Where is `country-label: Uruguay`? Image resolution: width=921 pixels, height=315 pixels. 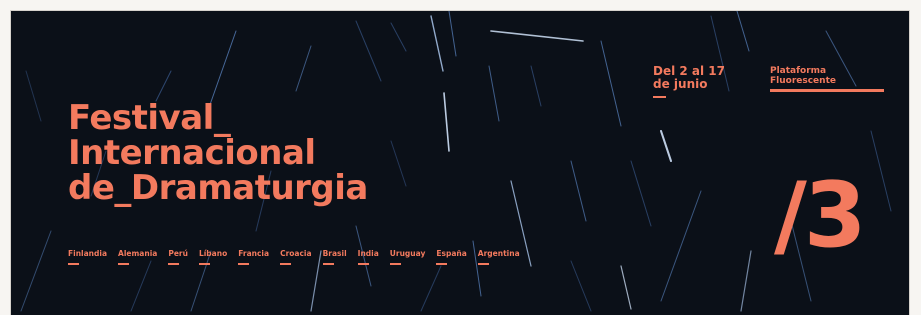 country-label: Uruguay is located at coordinates (407, 253).